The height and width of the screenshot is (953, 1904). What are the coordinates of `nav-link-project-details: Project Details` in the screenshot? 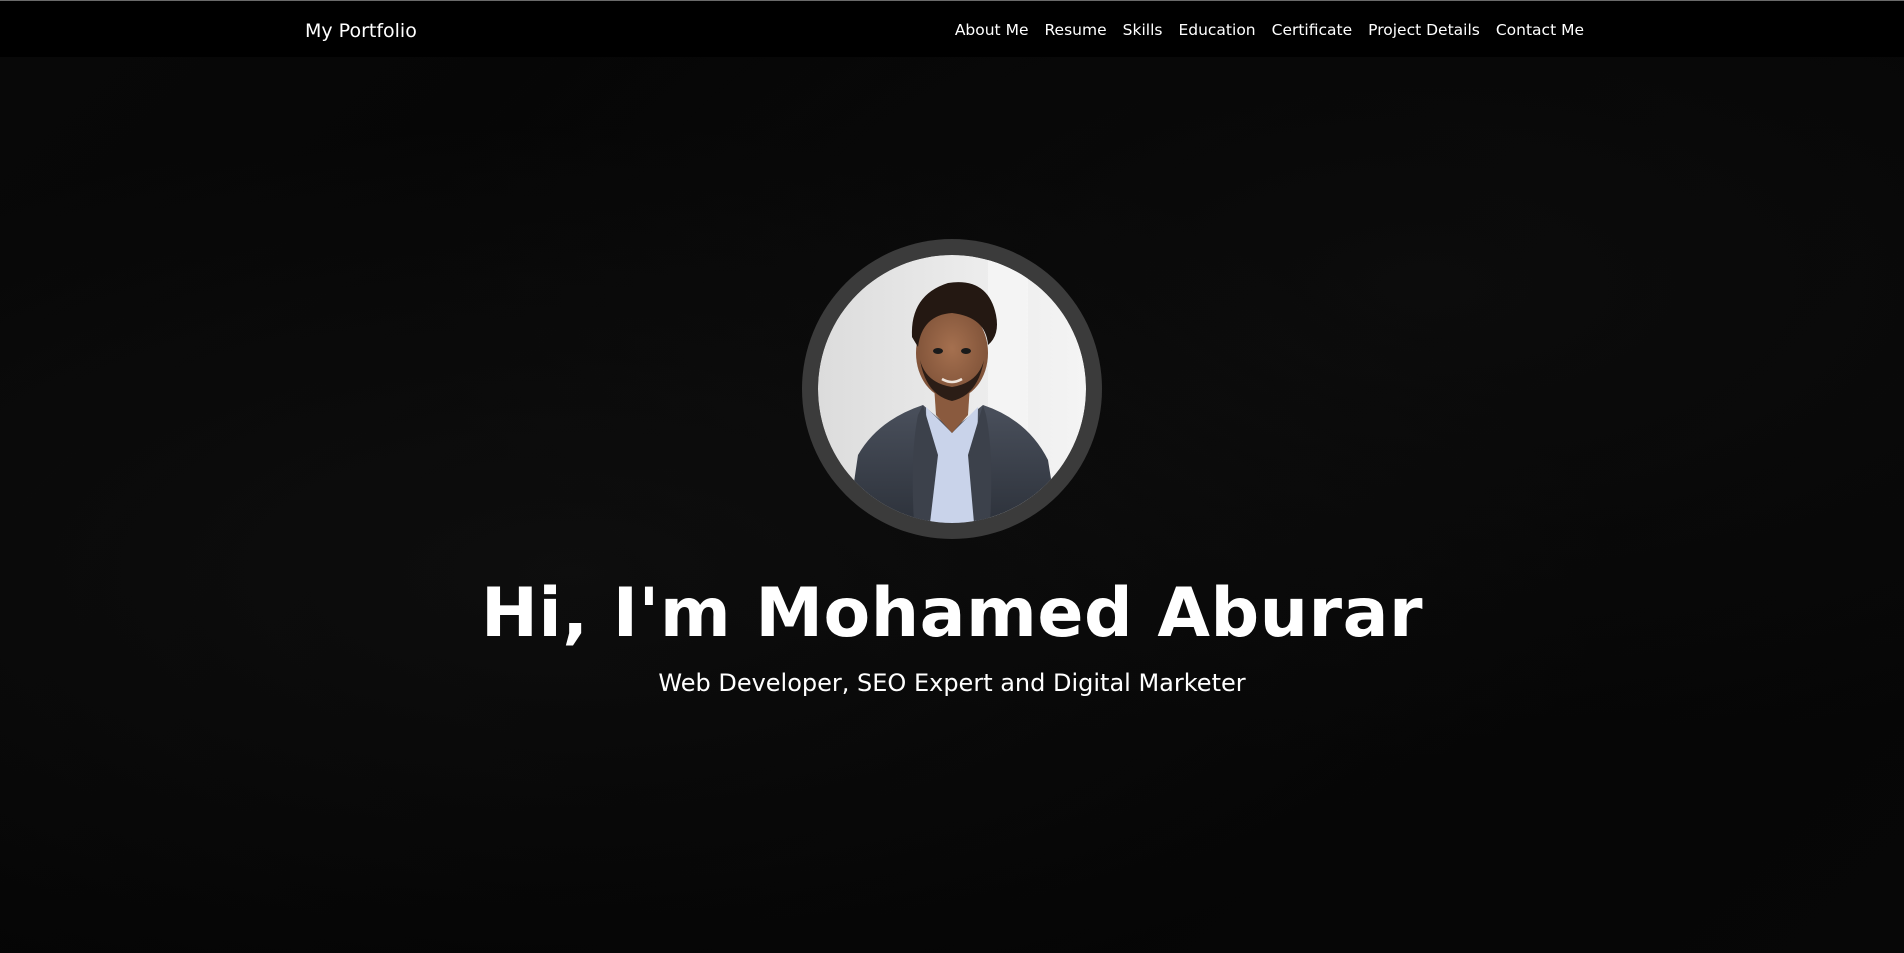 It's located at (1424, 30).